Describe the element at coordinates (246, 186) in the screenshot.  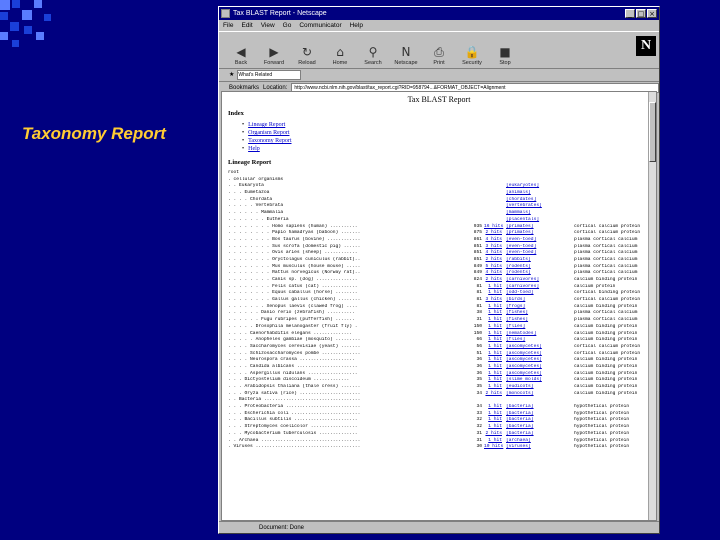
I see `lineage-taxon: . . Eukaryota` at that location.